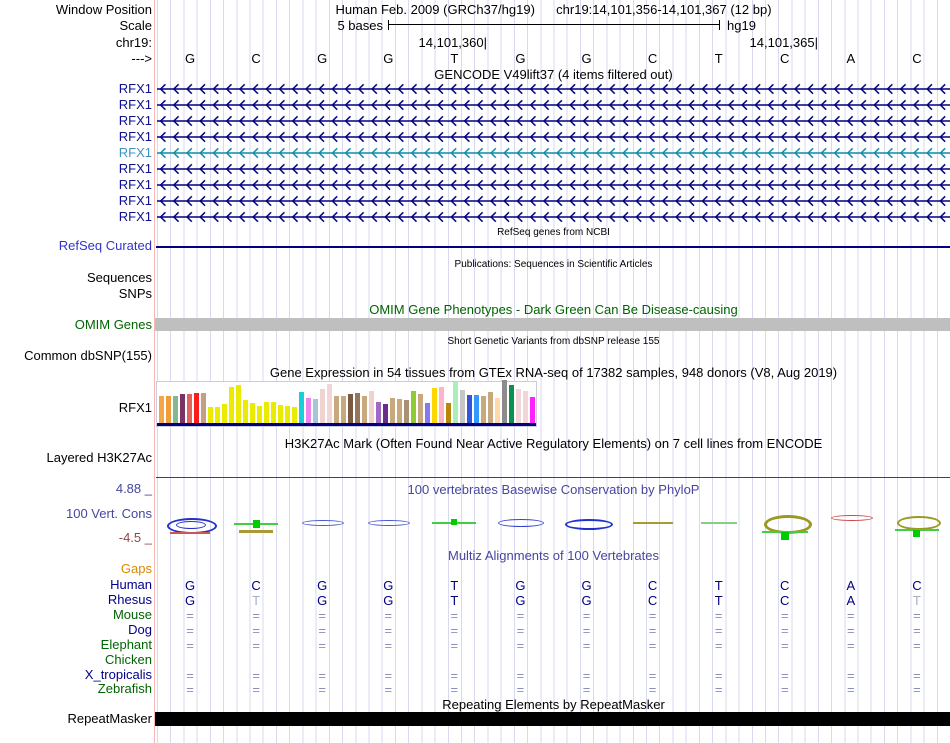 The width and height of the screenshot is (950, 743). What do you see at coordinates (553, 585) in the screenshot?
I see `alignment-row: GCGGTGGCTCAC` at bounding box center [553, 585].